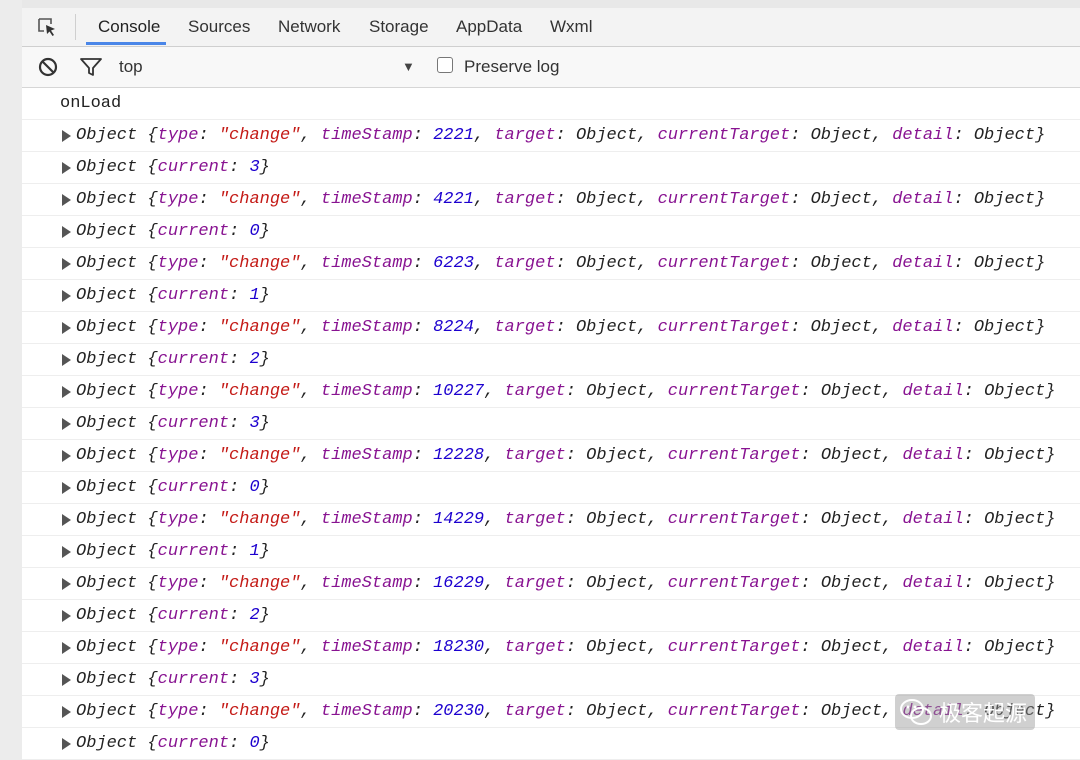 The height and width of the screenshot is (760, 1080). Describe the element at coordinates (983, 713) in the screenshot. I see `watermark-text: 极客起源` at that location.